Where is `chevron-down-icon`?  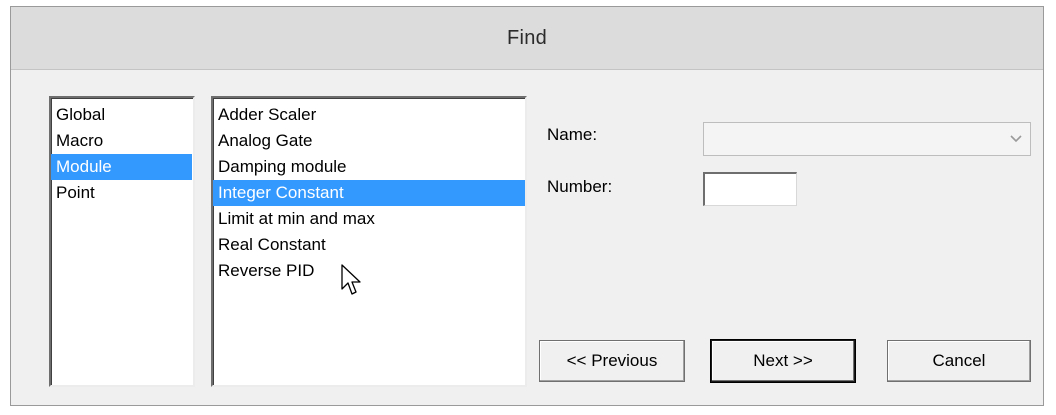 chevron-down-icon is located at coordinates (1016, 139).